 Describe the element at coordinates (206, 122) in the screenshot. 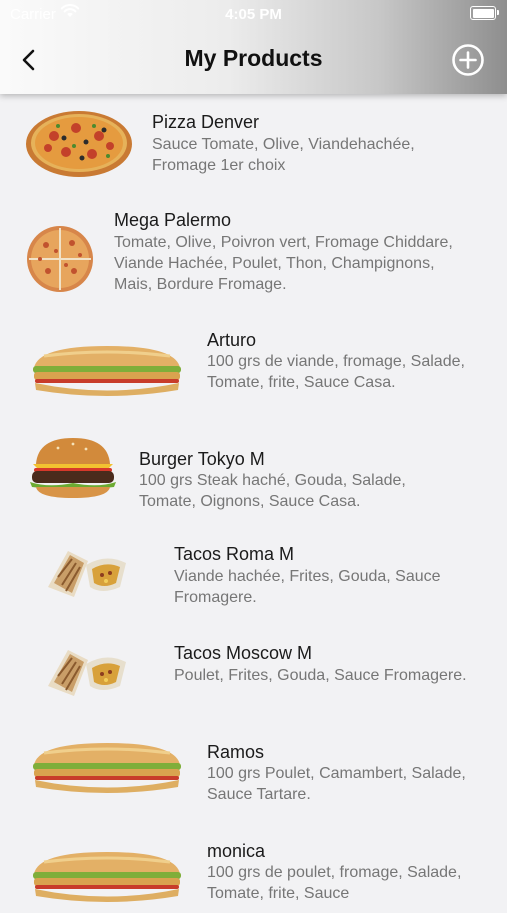

I see `product-name: Pizza Denver` at that location.